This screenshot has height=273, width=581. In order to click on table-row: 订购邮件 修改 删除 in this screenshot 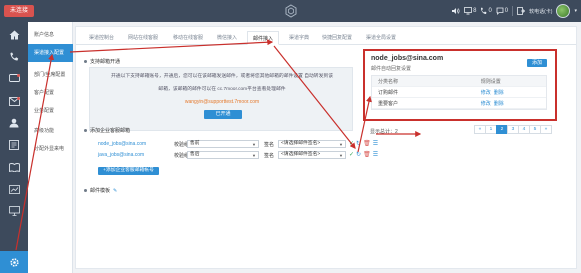, I will do `click(459, 92)`.